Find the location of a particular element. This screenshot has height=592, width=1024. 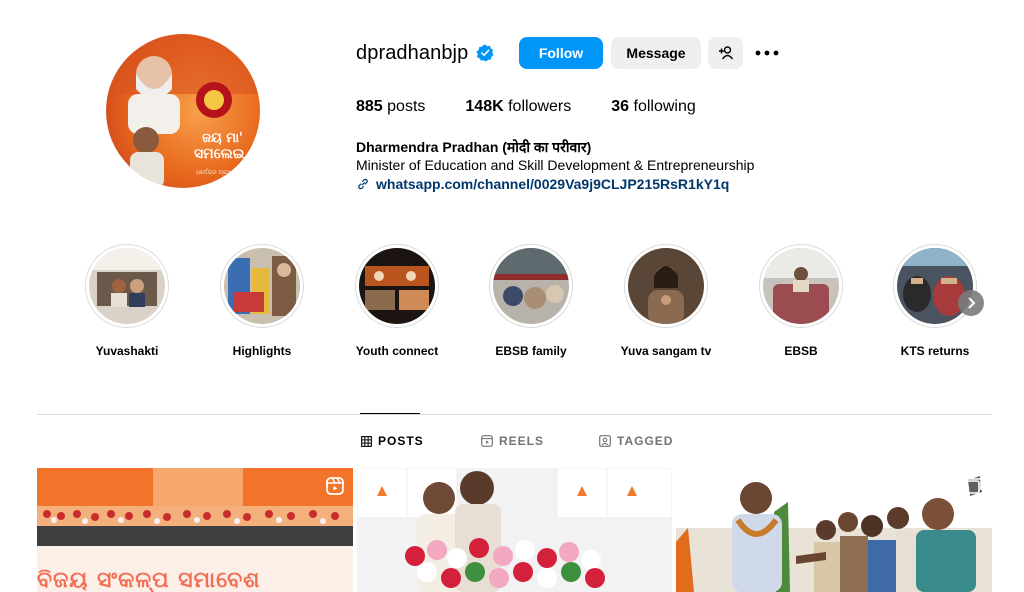

profile-avatar: ଜୟ ମା' ସମଲେଇ ଧର୍ମେନ୍ଦ୍ର ପ୍ରଧାନ is located at coordinates (183, 111).